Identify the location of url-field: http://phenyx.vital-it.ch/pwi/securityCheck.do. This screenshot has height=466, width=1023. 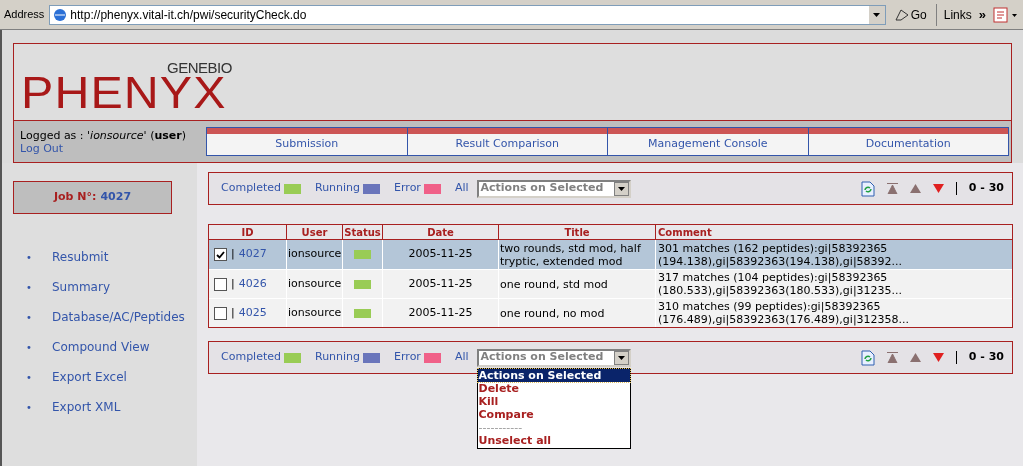
(467, 14).